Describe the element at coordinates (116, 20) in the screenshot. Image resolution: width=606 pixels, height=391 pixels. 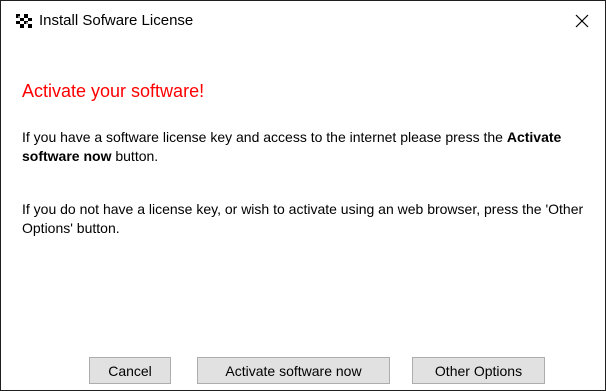
I see `window-title: Install Sofware License` at that location.